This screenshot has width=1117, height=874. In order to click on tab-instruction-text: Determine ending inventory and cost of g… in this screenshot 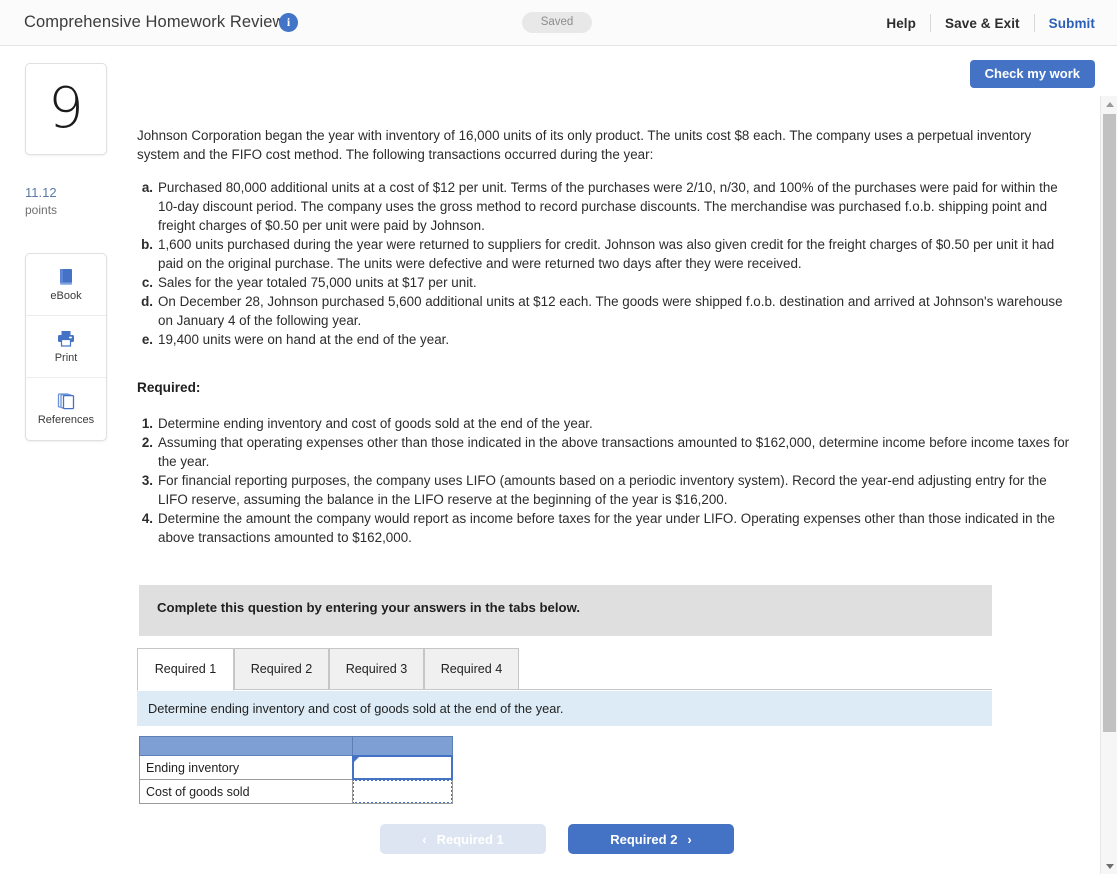, I will do `click(356, 708)`.